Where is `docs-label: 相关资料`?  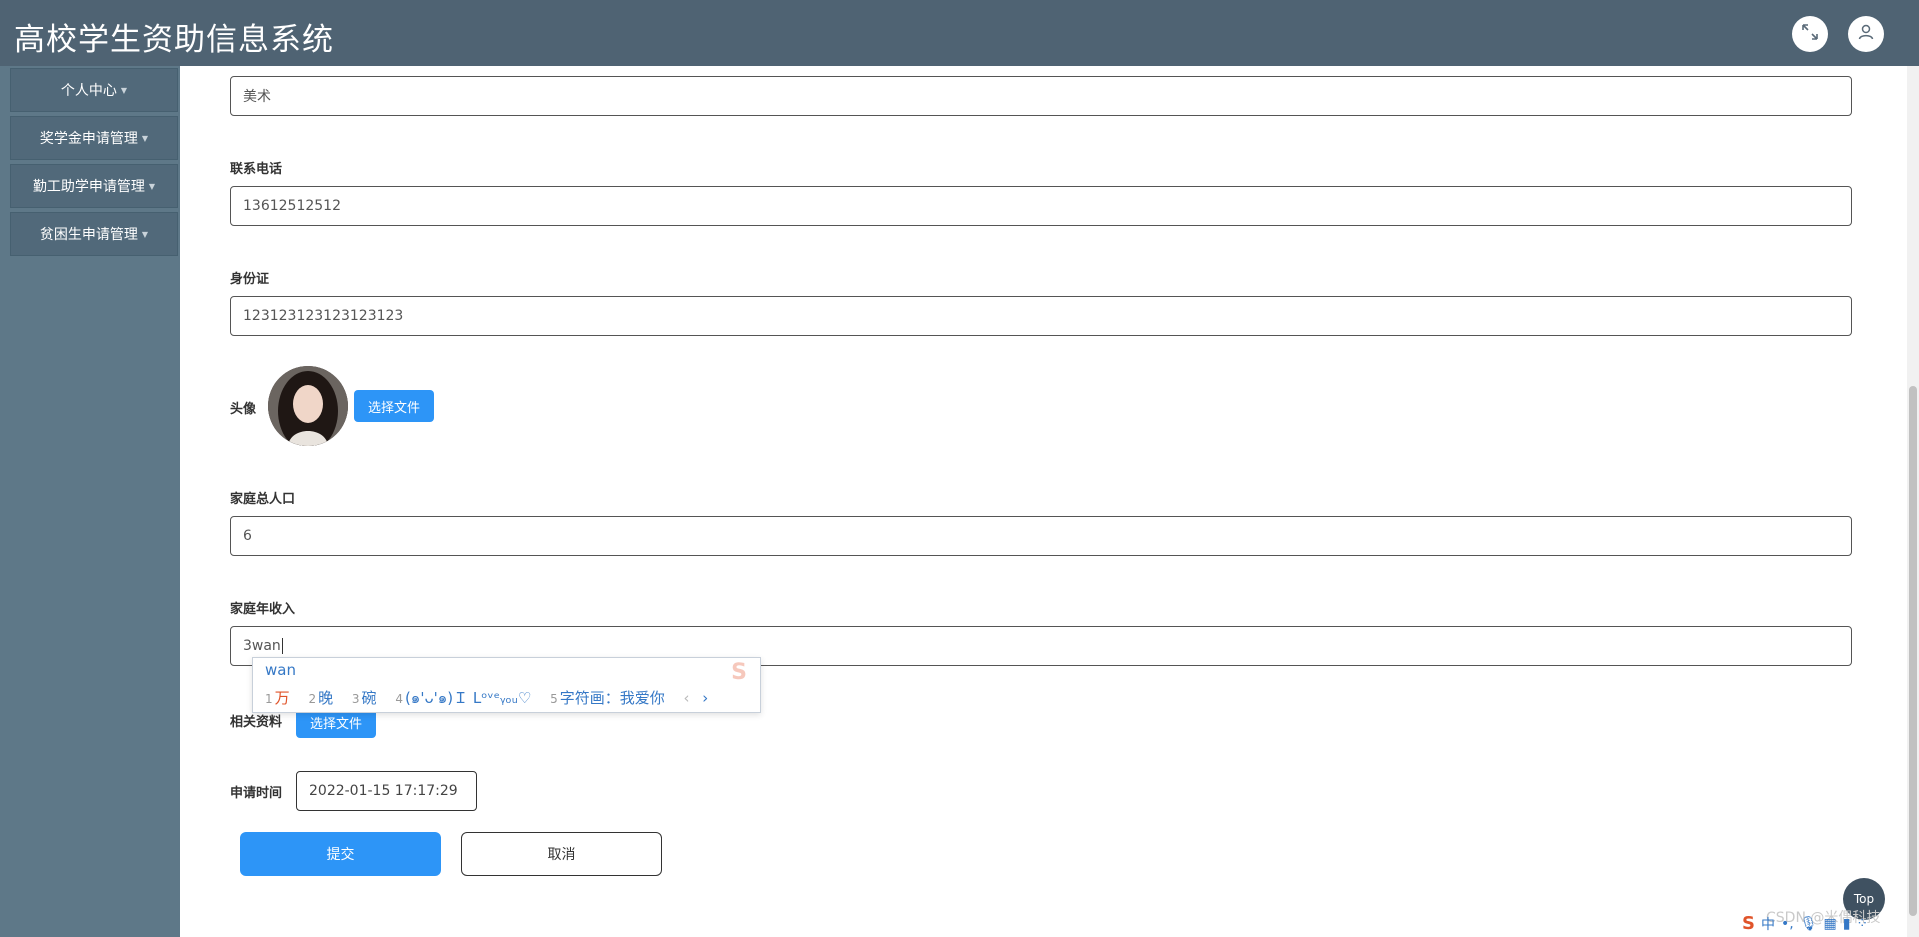 docs-label: 相关资料 is located at coordinates (256, 722).